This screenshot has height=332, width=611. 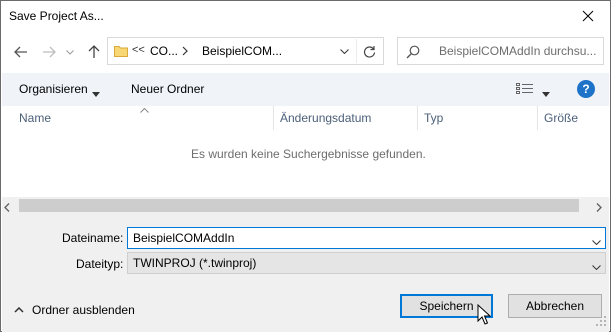 What do you see at coordinates (93, 238) in the screenshot?
I see `filename-label: Dateiname:` at bounding box center [93, 238].